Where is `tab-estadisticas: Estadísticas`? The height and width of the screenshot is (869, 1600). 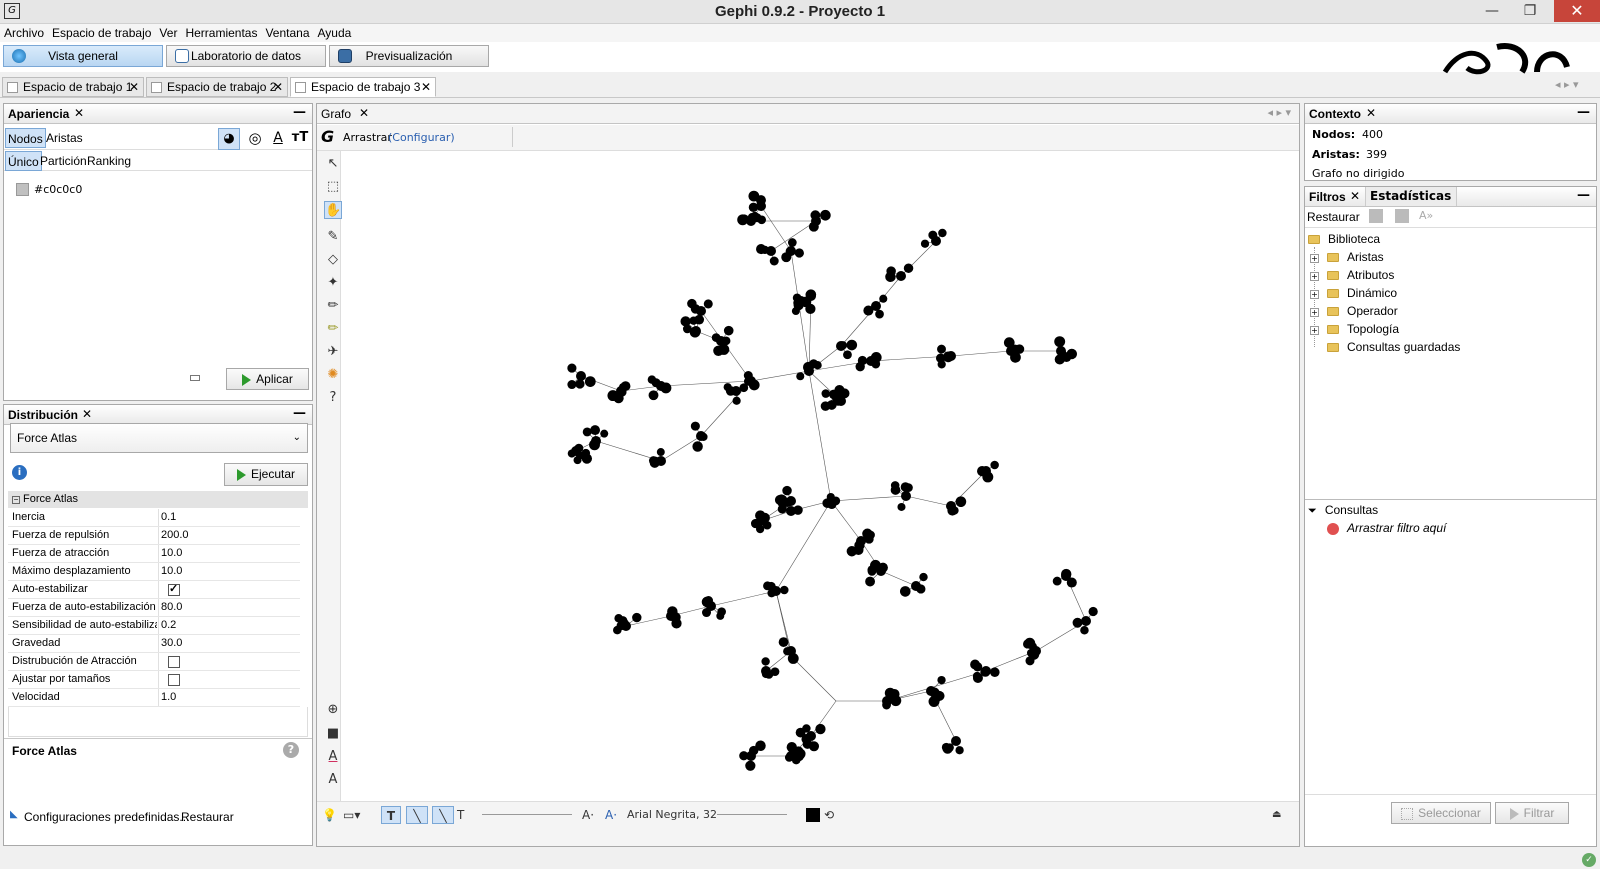 tab-estadisticas: Estadísticas is located at coordinates (1411, 196).